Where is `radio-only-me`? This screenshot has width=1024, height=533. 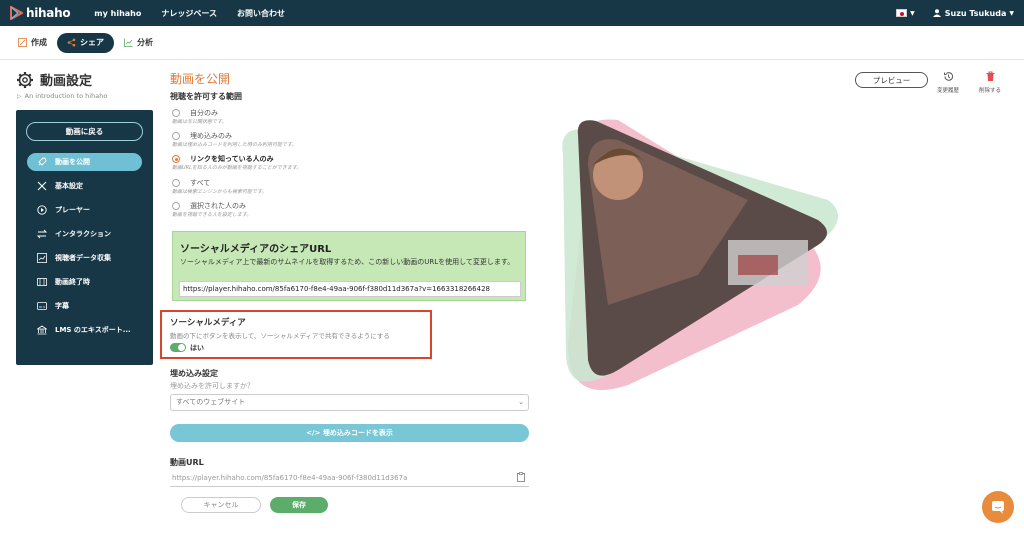 radio-only-me is located at coordinates (176, 113).